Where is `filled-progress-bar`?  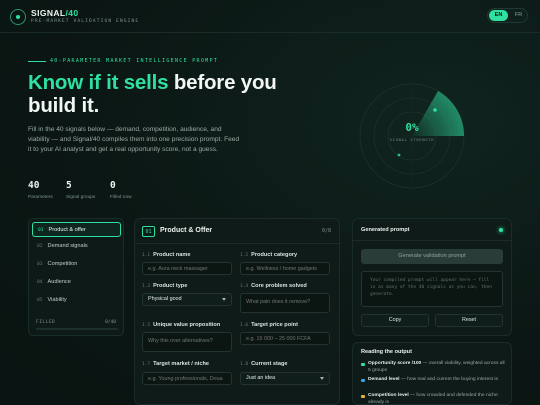 filled-progress-bar is located at coordinates (77, 329).